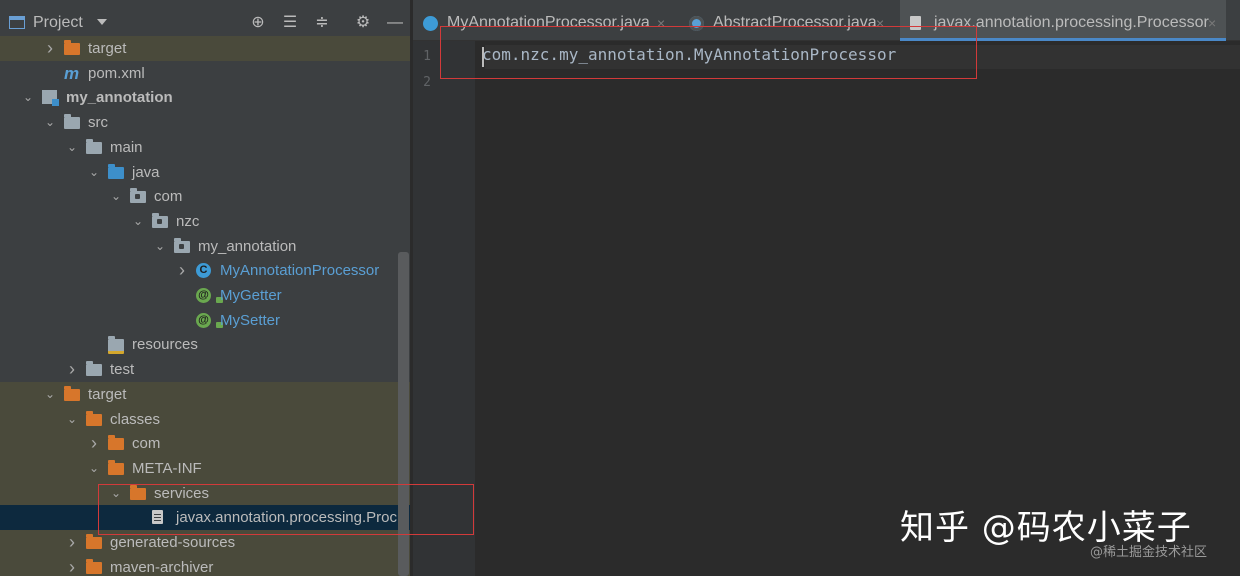  What do you see at coordinates (1212, 23) in the screenshot?
I see `close-icon: ×` at bounding box center [1212, 23].